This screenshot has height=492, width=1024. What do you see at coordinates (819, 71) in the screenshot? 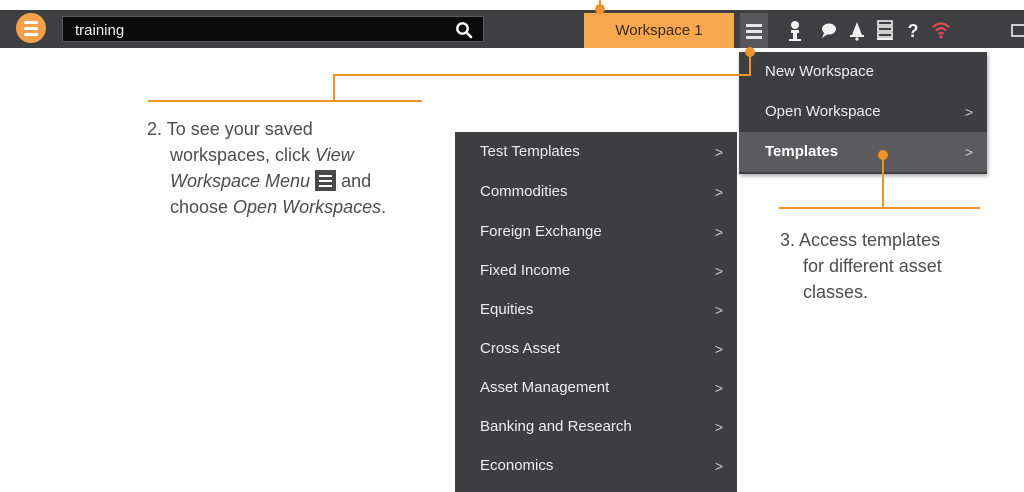
I see `menu-item-label: New Workspace` at bounding box center [819, 71].